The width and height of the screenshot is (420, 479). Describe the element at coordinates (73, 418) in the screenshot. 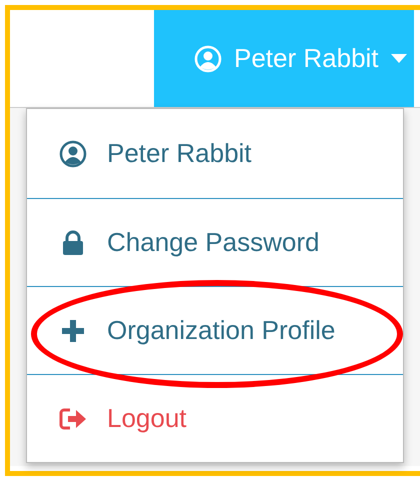

I see `logout-icon` at that location.